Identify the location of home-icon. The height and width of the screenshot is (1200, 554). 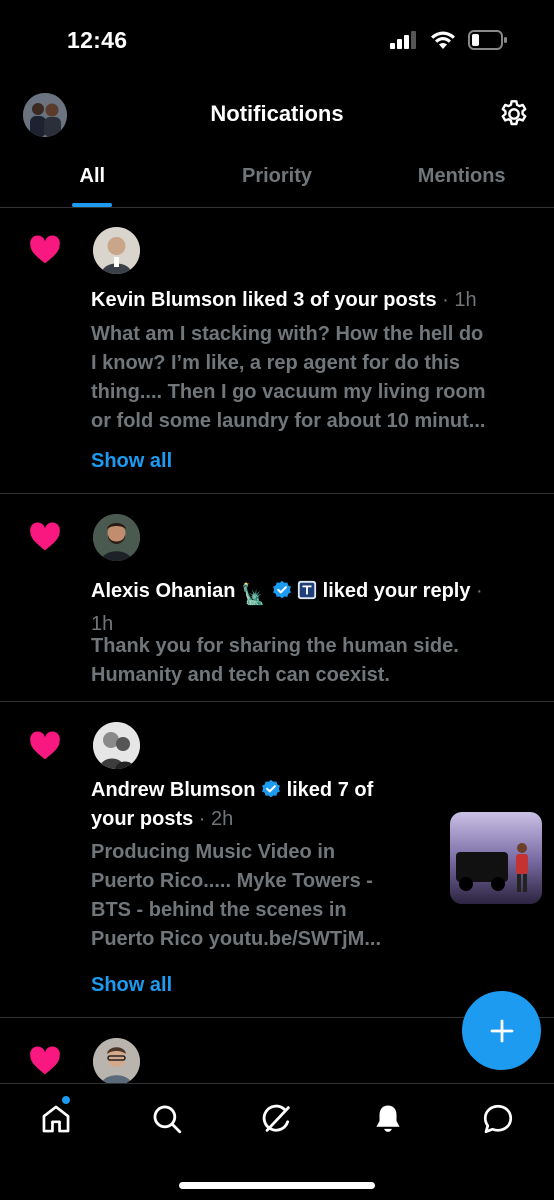
(56, 1119).